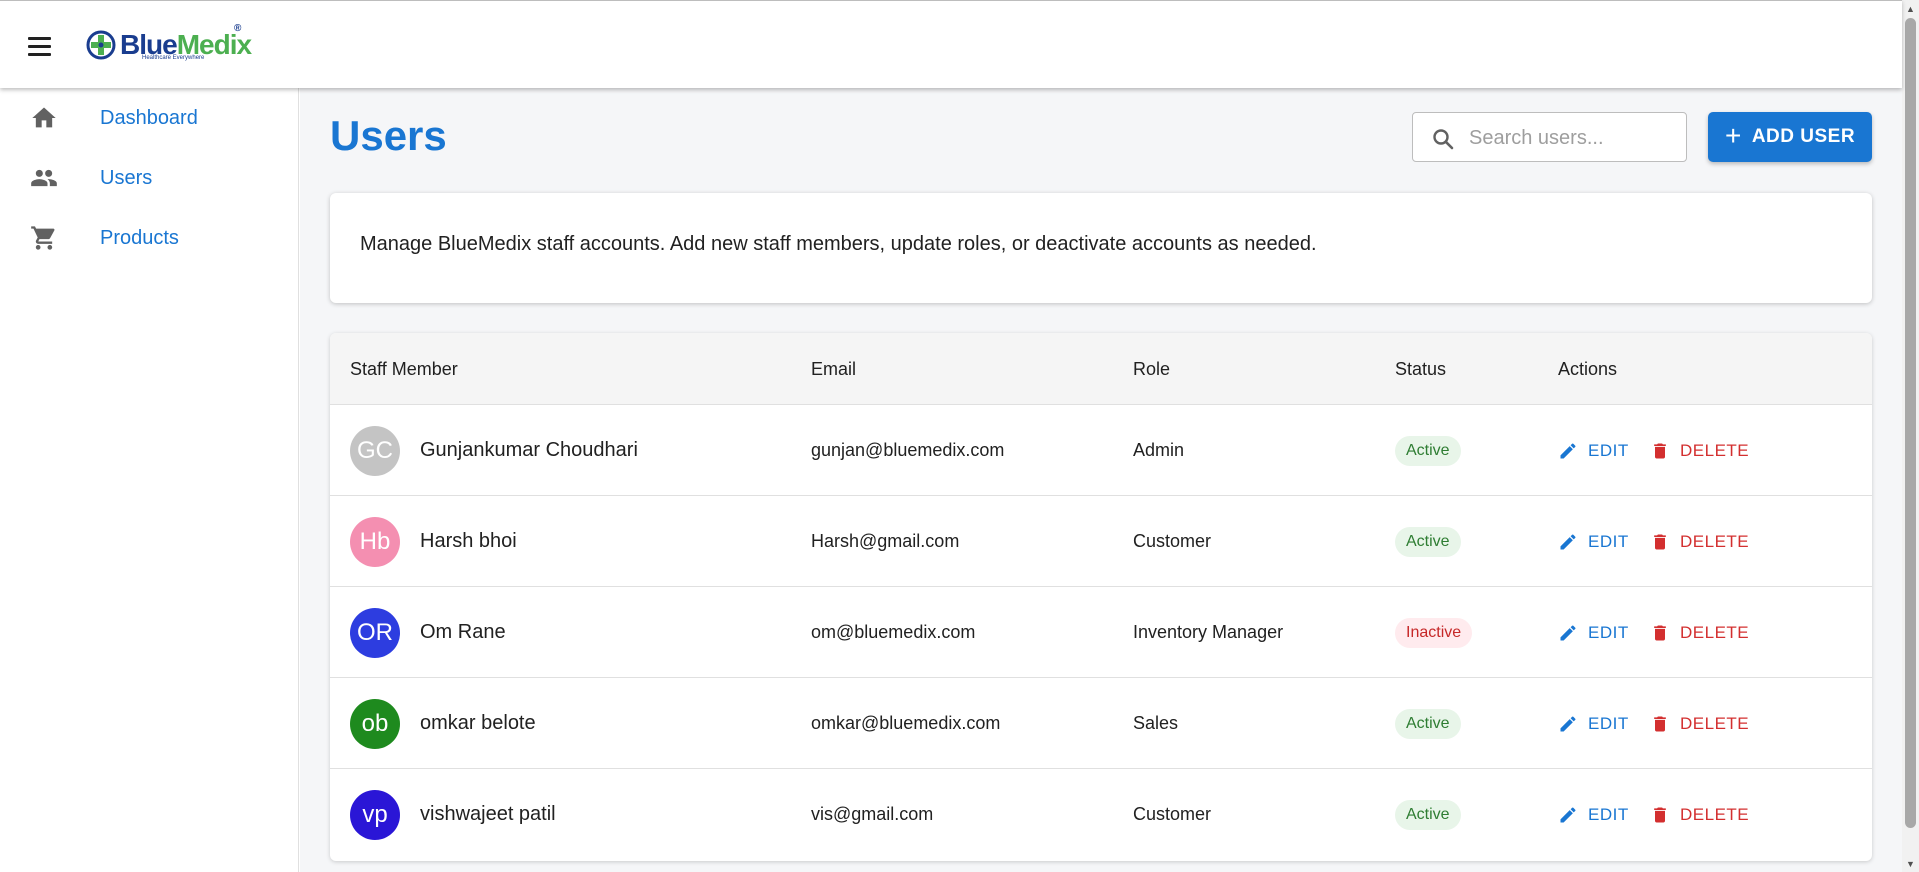 This screenshot has height=872, width=1919. I want to click on staff-name: Gunjankumar Choudhari, so click(529, 450).